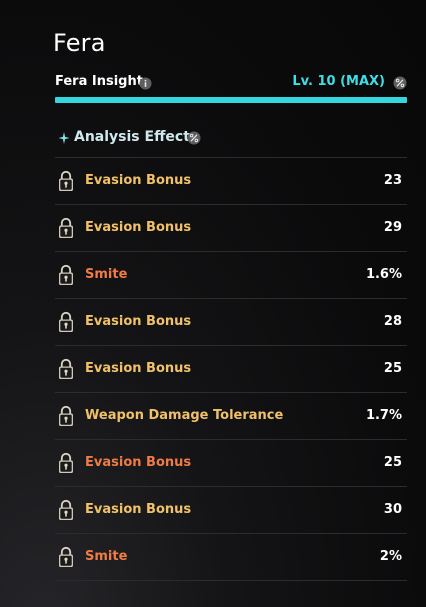 This screenshot has width=426, height=607. I want to click on insight-progress-fill, so click(231, 100).